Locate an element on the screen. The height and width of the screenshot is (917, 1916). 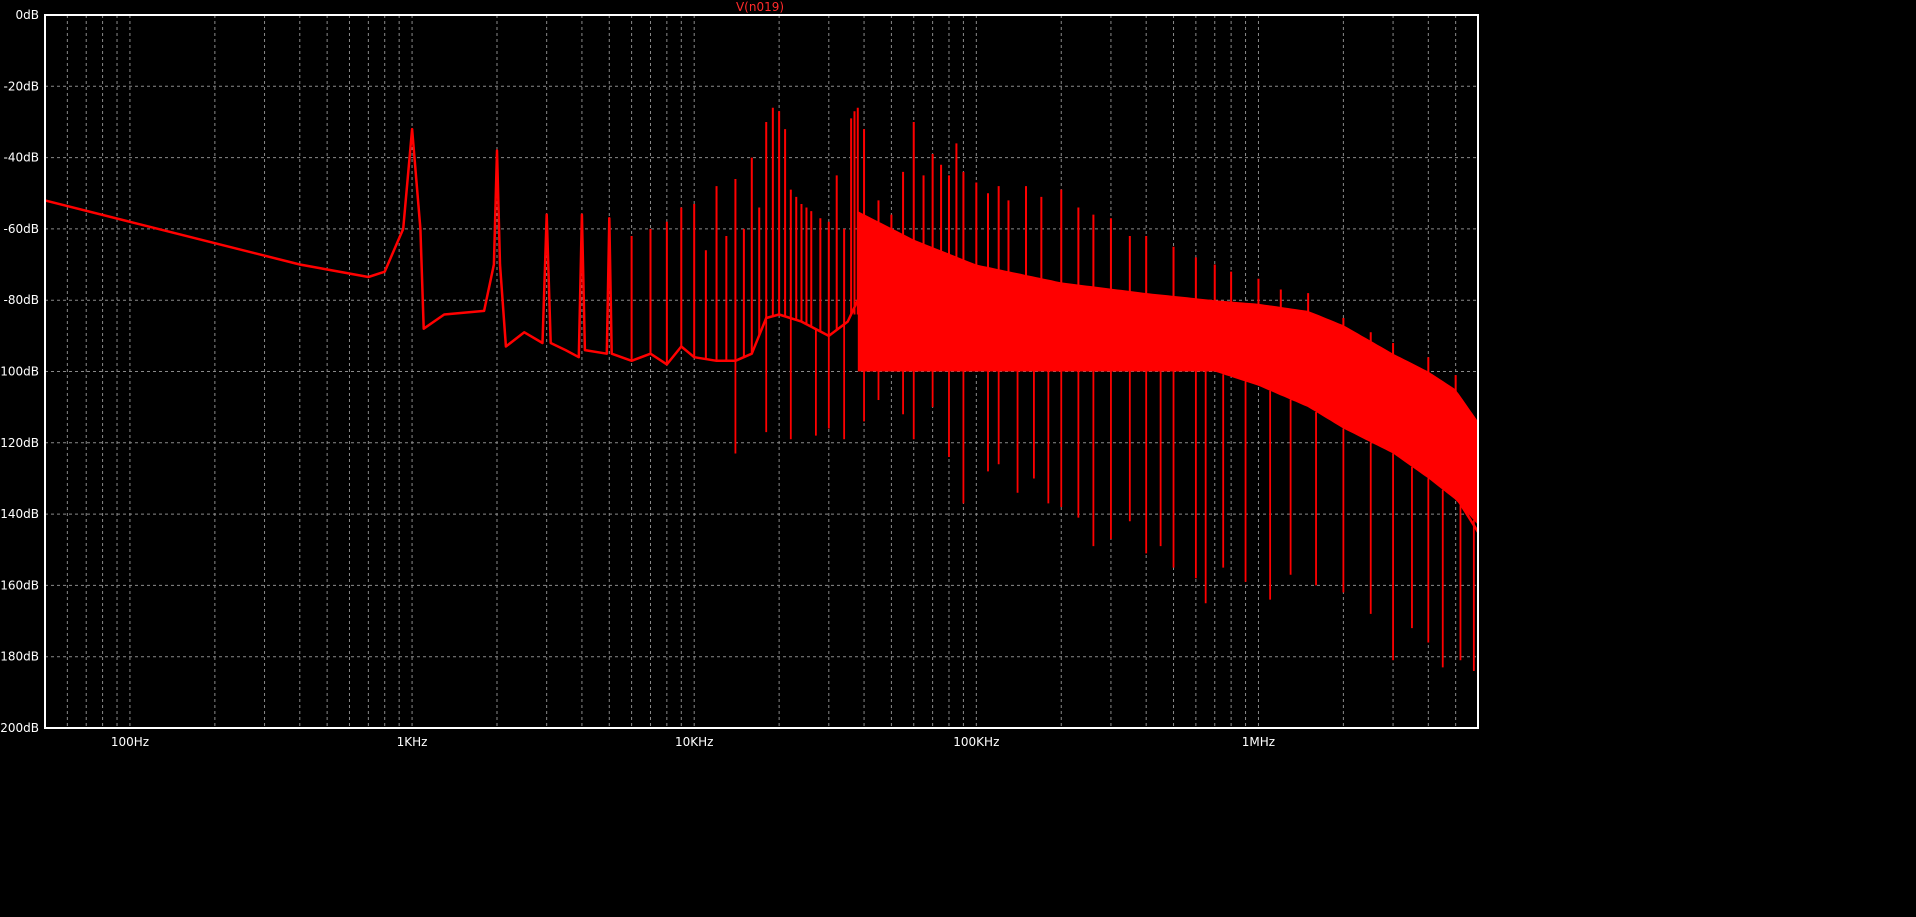
x-axis: 100Hz 1KHz 10KHz 100KHz 1MHz is located at coordinates (693, 742).